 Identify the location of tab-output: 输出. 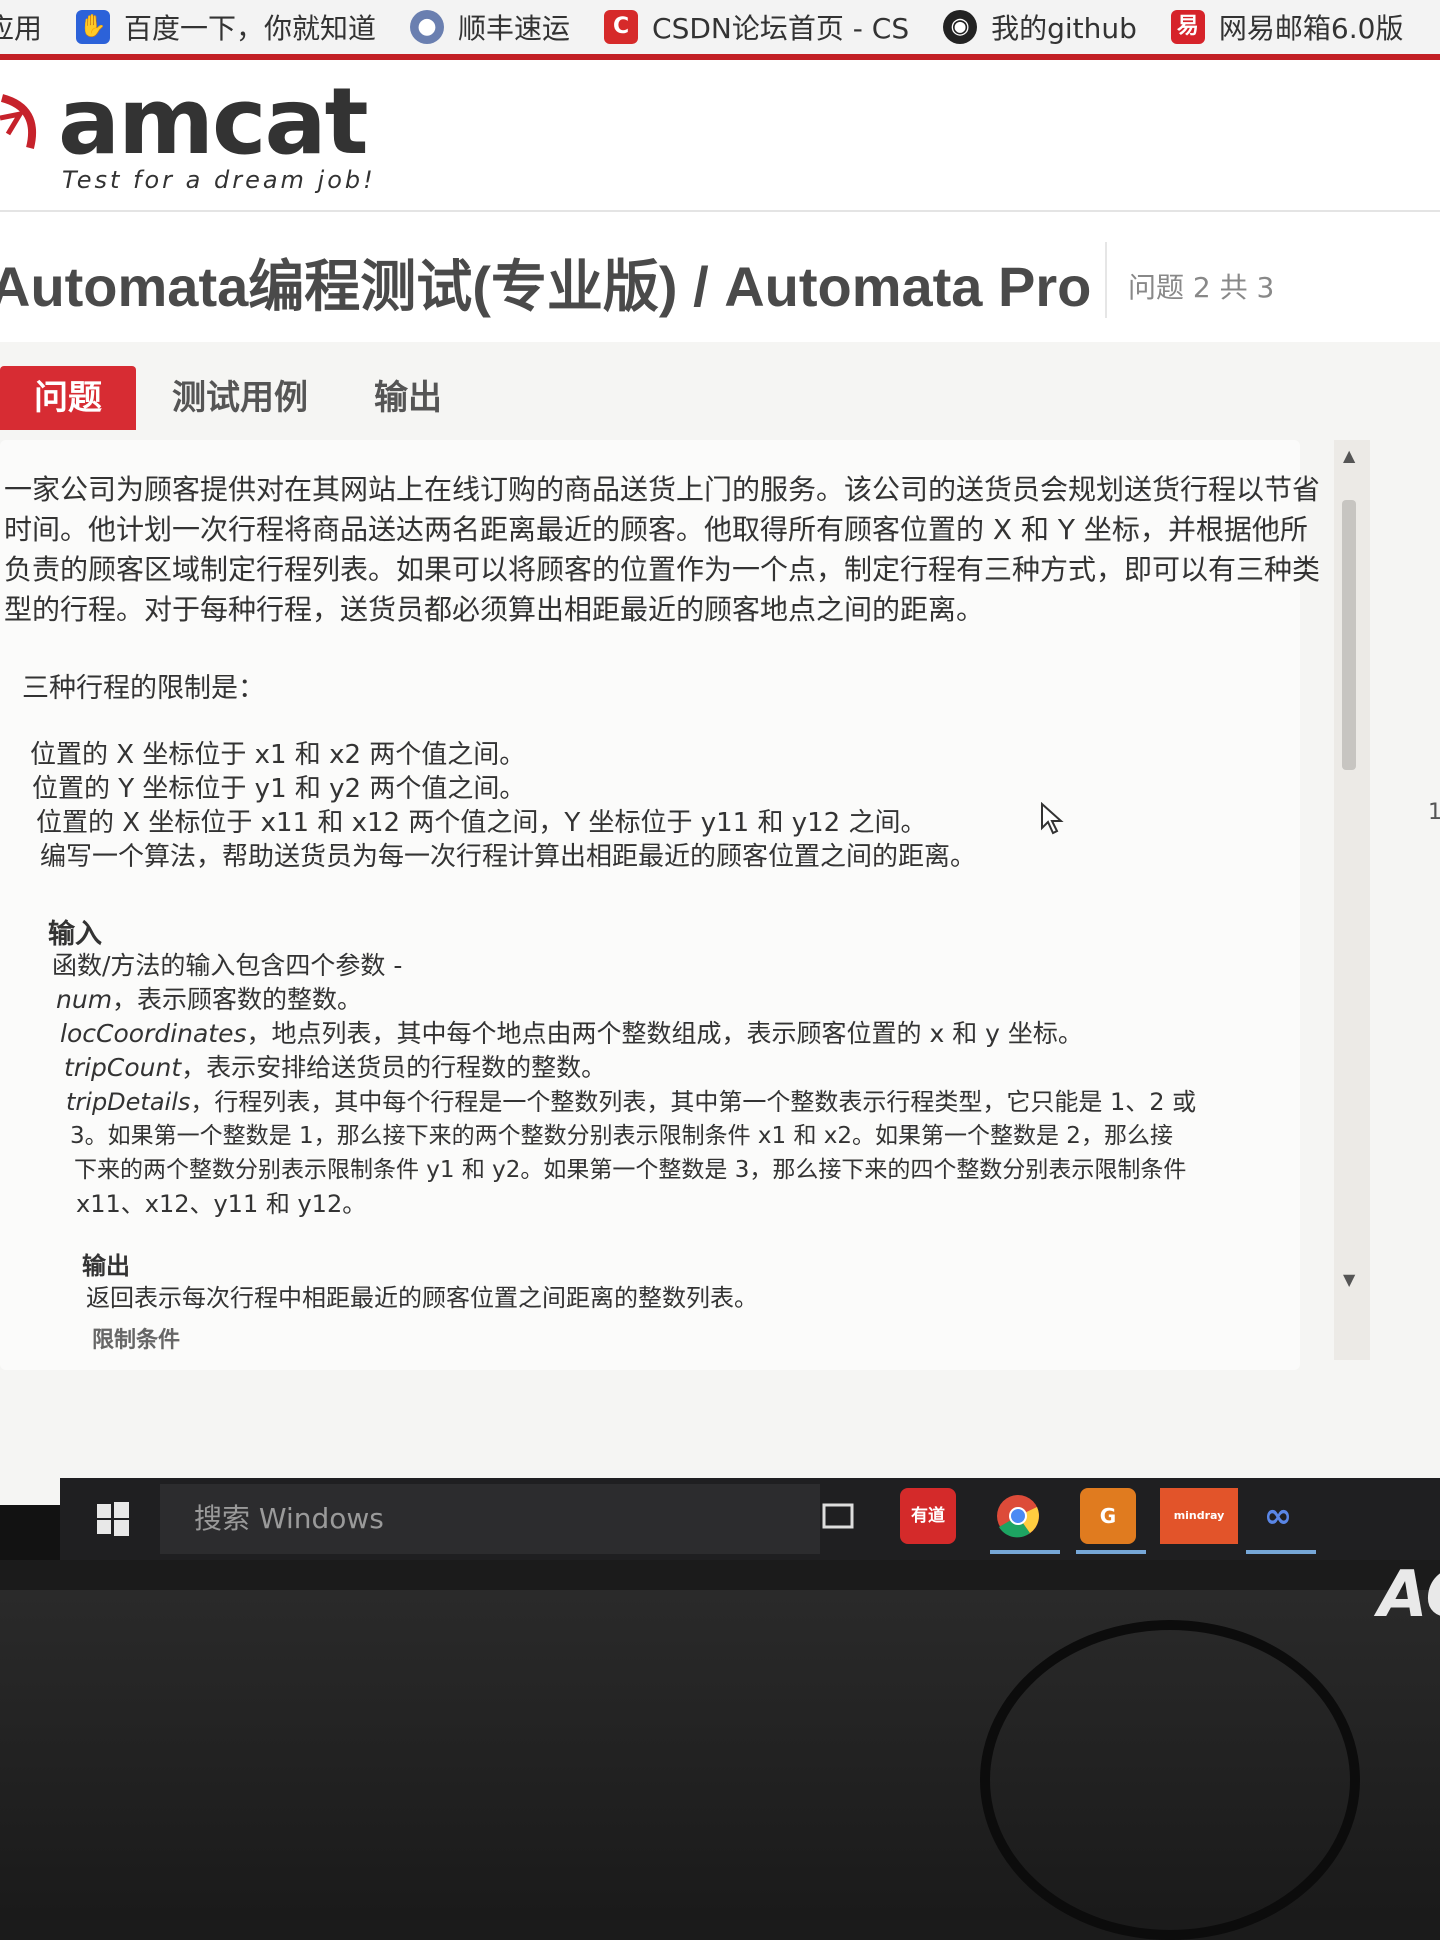
(408, 398).